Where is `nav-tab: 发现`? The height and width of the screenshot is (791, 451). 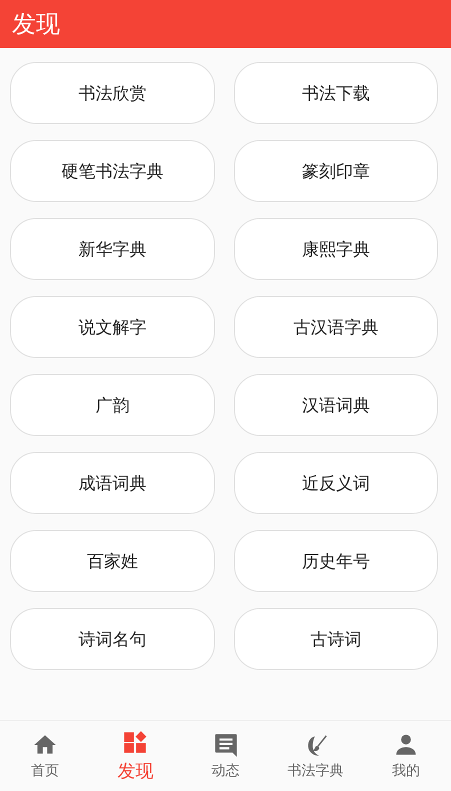 nav-tab: 发现 is located at coordinates (135, 756).